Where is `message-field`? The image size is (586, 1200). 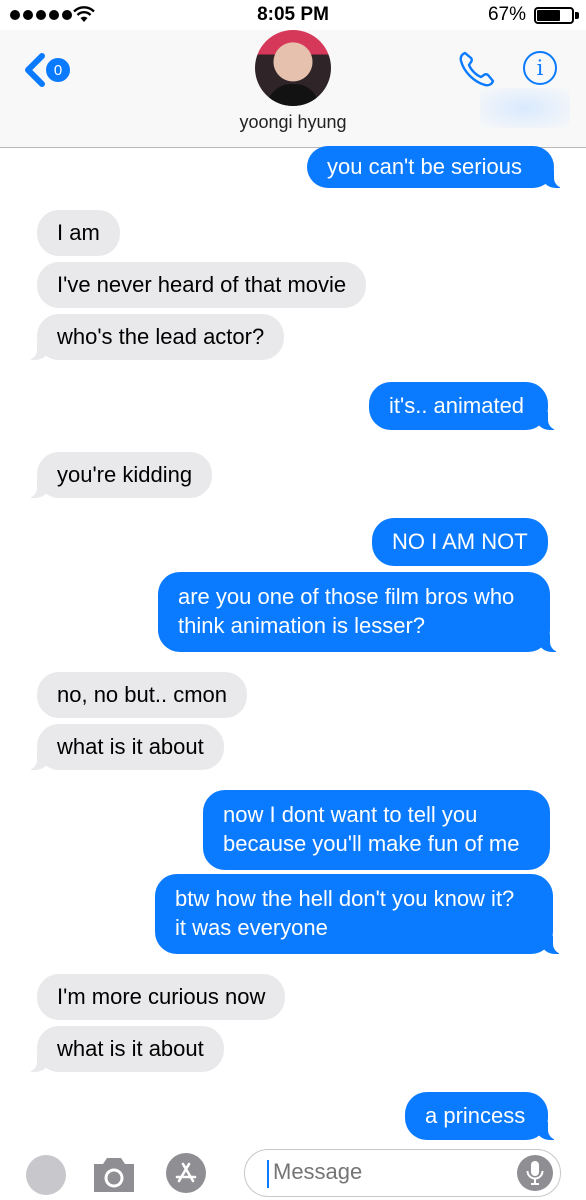
message-field is located at coordinates (402, 1173).